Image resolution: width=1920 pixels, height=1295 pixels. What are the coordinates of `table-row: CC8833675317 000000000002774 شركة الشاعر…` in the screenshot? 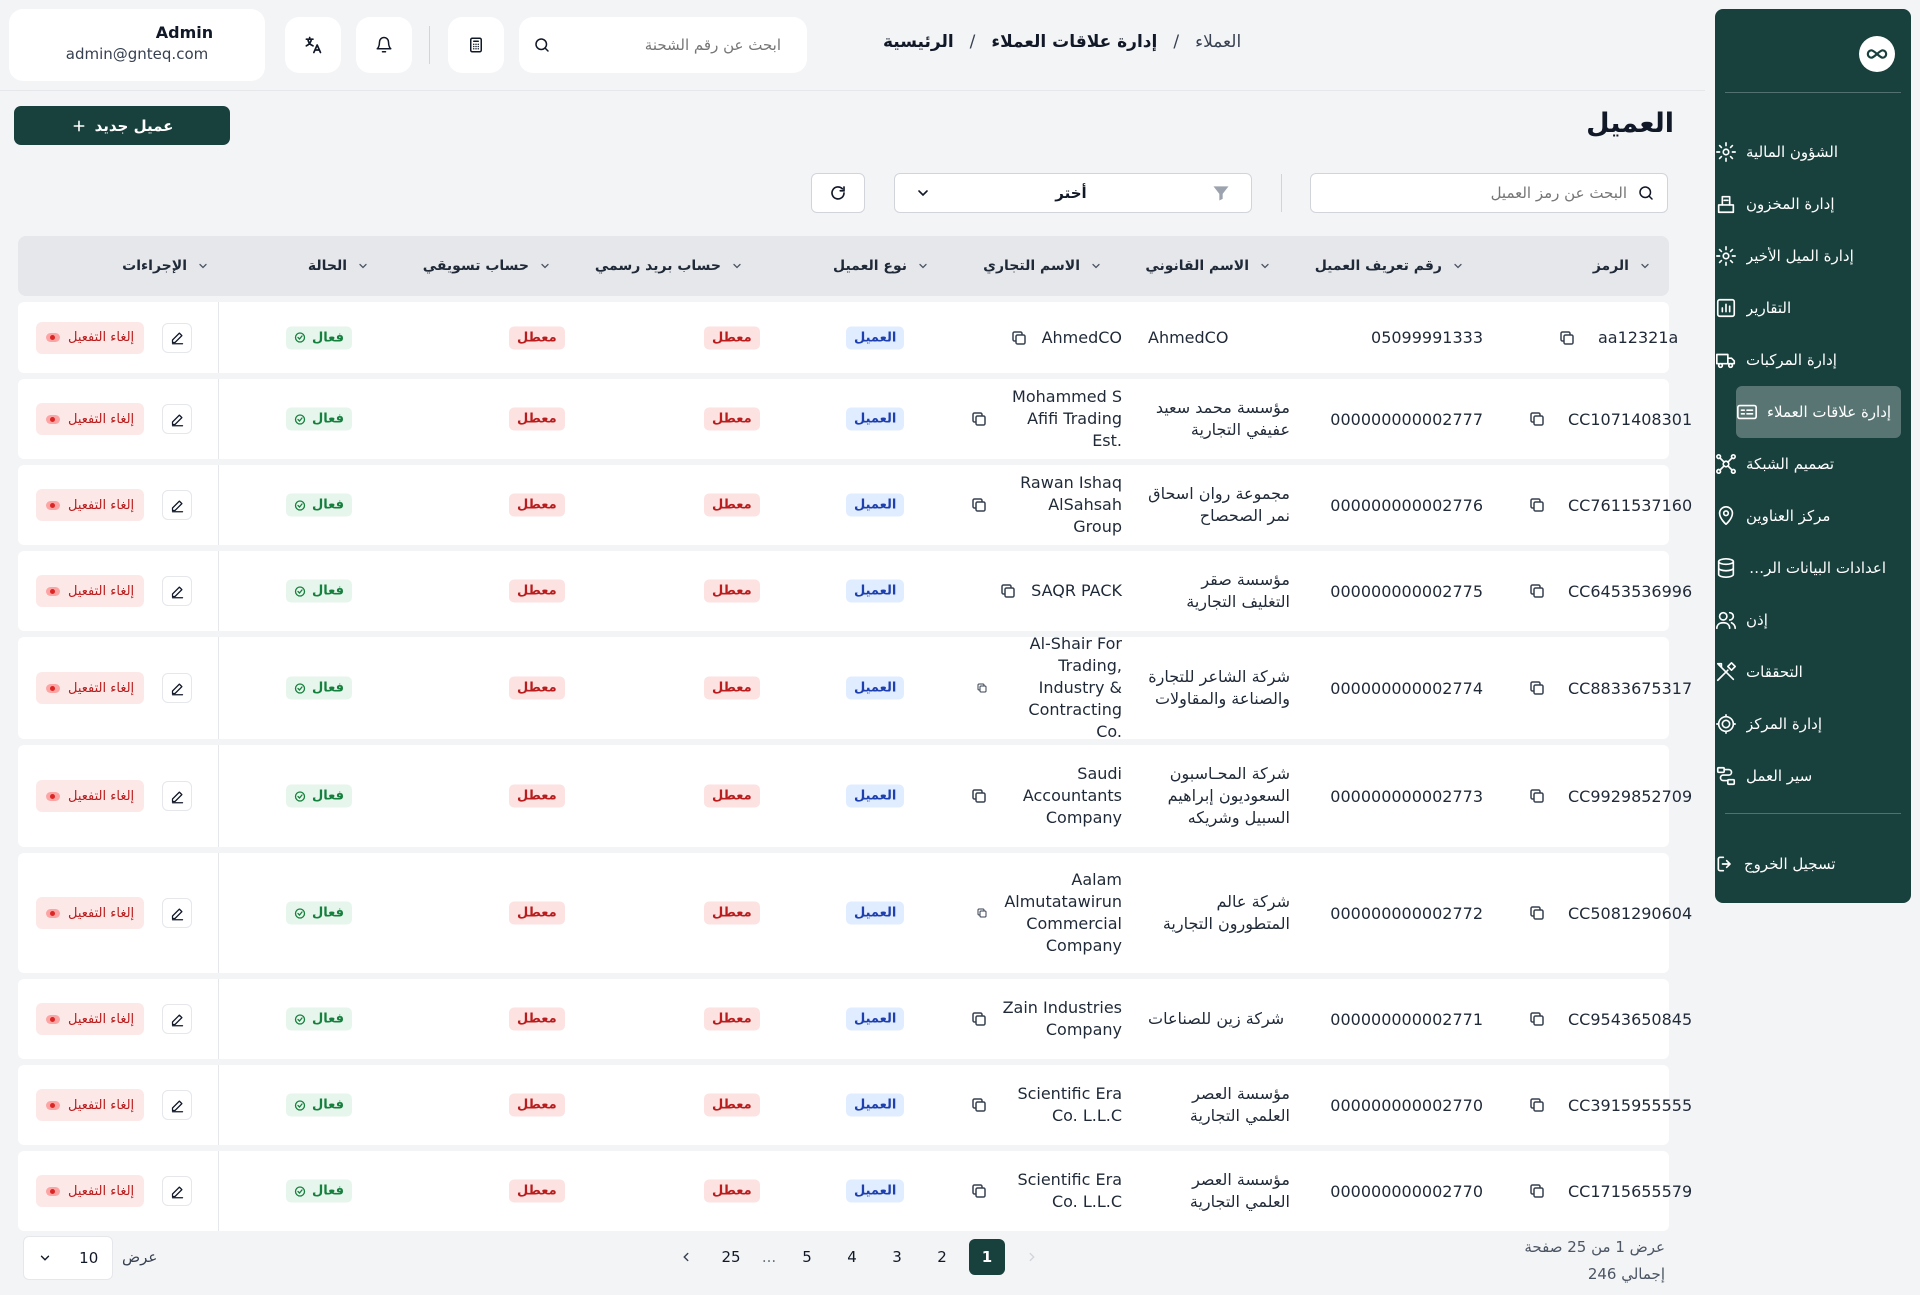 It's located at (855, 687).